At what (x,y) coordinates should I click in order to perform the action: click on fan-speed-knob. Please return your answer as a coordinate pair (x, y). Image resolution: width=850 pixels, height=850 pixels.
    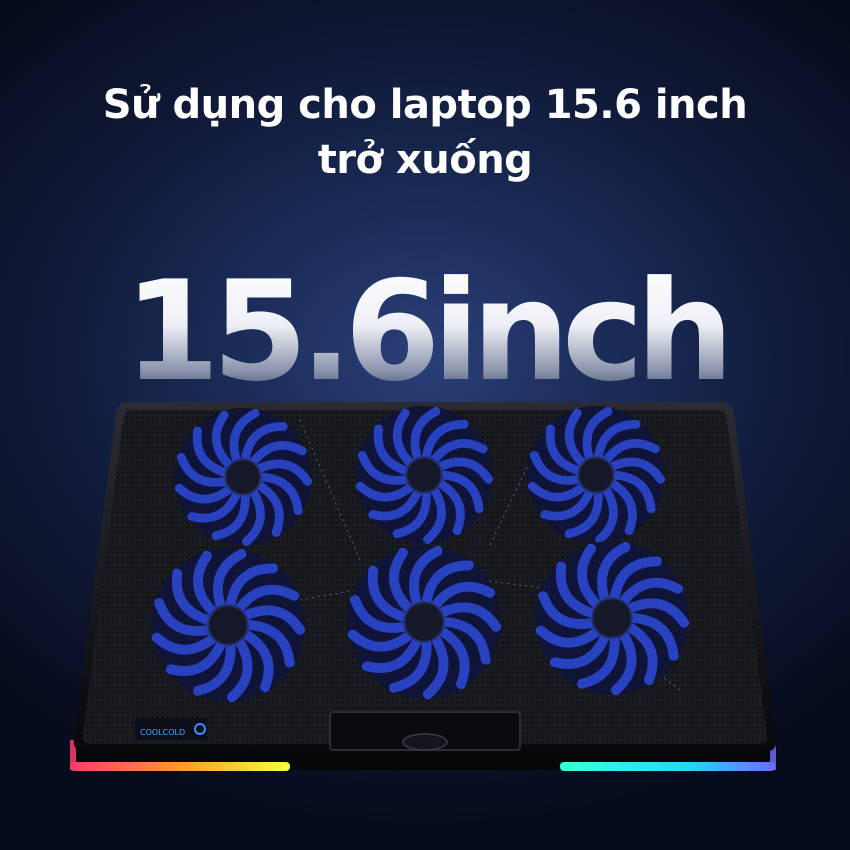
    Looking at the image, I should click on (425, 742).